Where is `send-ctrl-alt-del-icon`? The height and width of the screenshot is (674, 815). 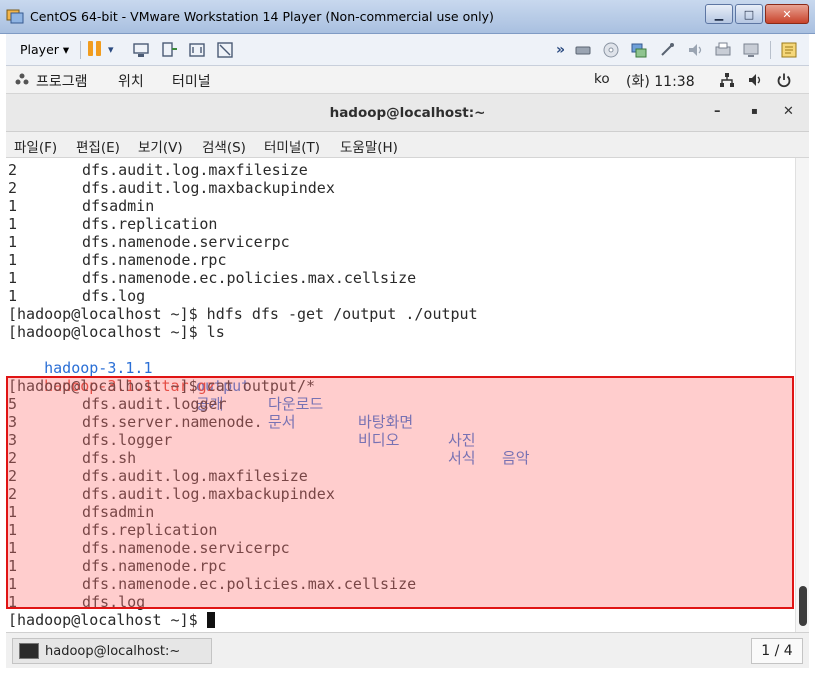 send-ctrl-alt-del-icon is located at coordinates (141, 50).